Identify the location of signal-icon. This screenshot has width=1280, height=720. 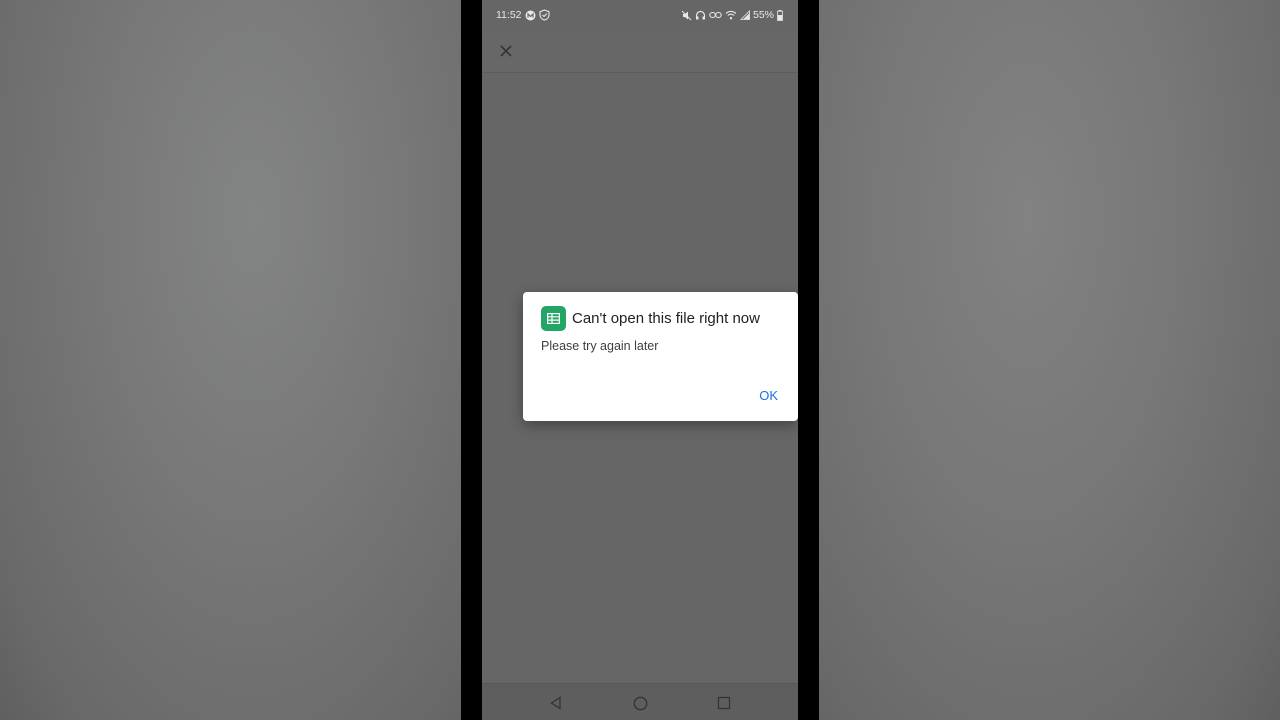
(745, 15).